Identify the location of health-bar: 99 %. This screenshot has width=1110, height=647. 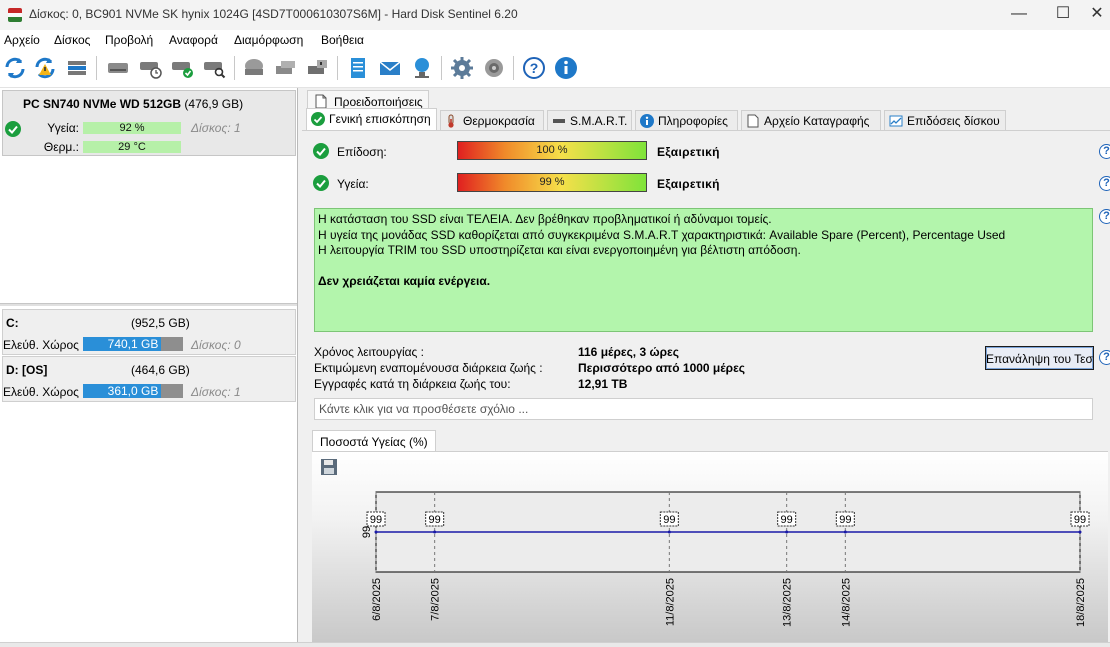
(552, 182).